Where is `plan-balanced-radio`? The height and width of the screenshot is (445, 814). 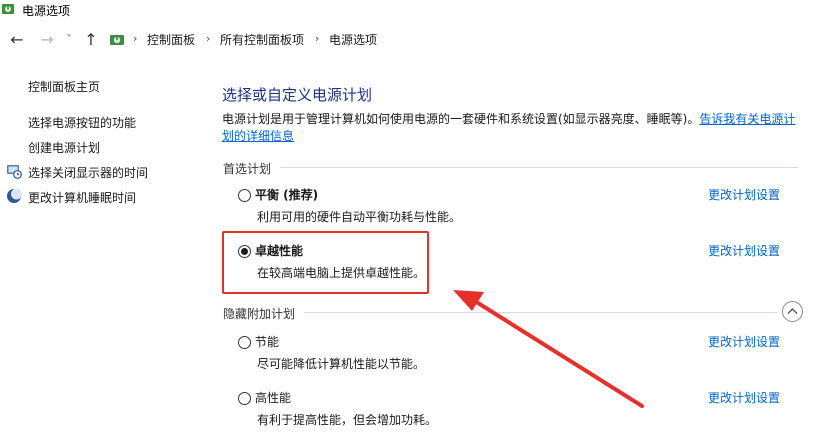
plan-balanced-radio is located at coordinates (244, 195).